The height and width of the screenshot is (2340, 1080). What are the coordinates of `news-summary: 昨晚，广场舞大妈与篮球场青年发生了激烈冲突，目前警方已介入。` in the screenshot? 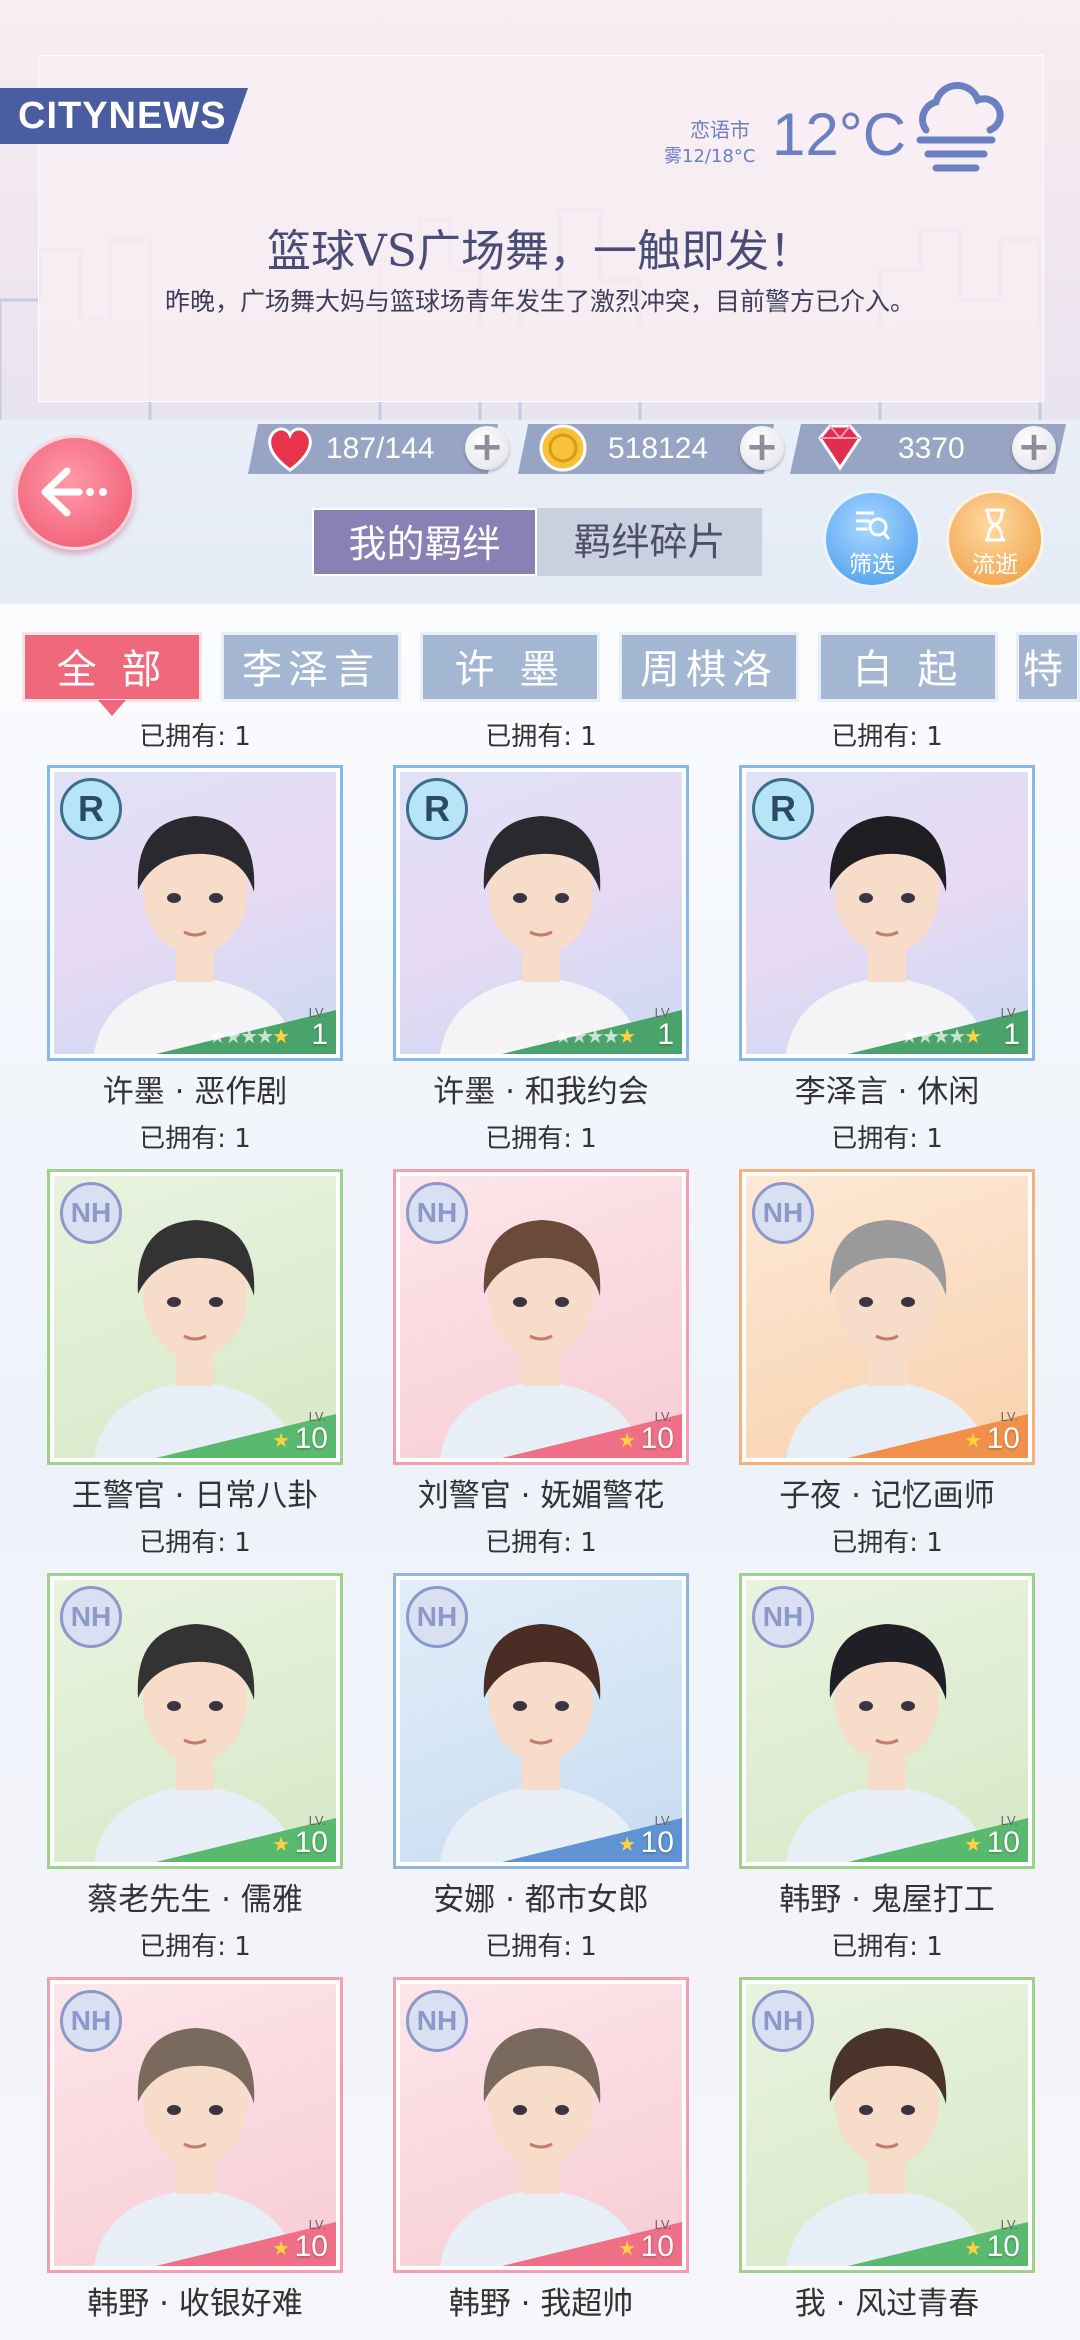 It's located at (539, 301).